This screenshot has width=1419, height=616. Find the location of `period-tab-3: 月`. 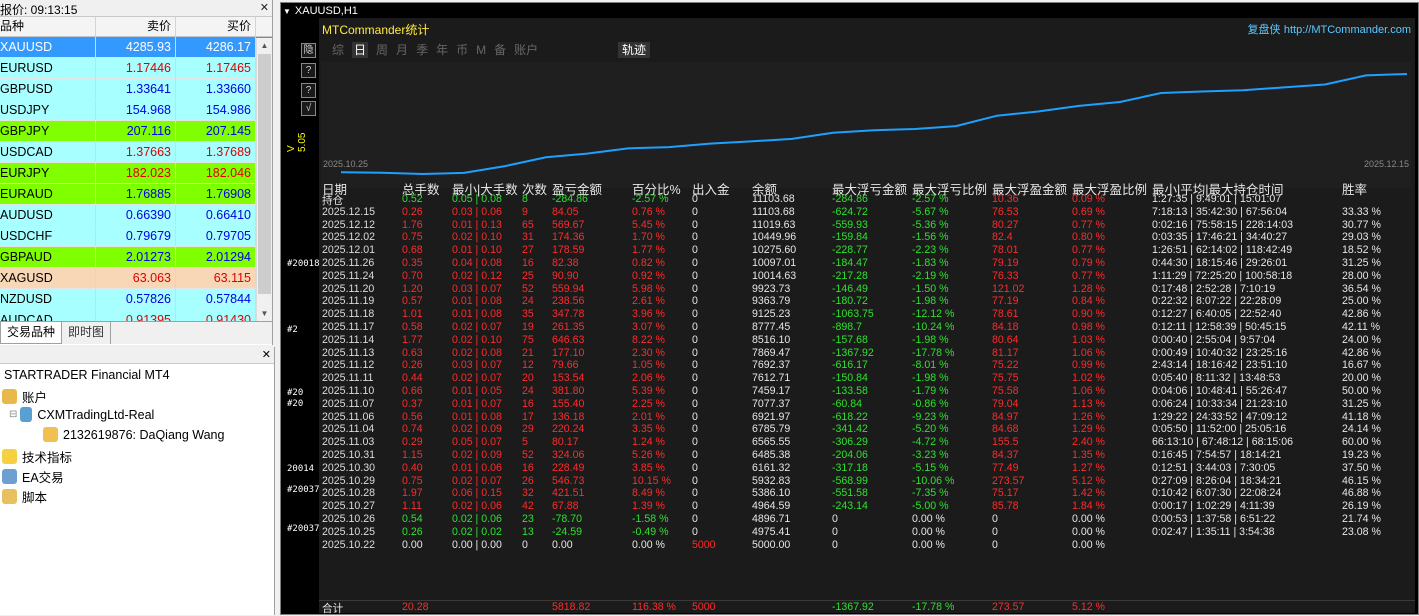

period-tab-3: 月 is located at coordinates (402, 50).